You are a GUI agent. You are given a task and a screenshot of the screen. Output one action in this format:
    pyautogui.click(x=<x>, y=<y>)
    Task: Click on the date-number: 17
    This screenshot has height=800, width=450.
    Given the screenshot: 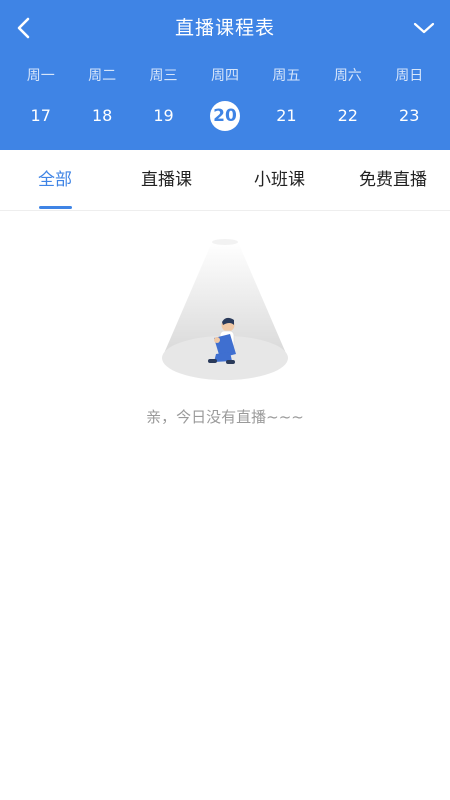 What is the action you would take?
    pyautogui.click(x=40, y=115)
    